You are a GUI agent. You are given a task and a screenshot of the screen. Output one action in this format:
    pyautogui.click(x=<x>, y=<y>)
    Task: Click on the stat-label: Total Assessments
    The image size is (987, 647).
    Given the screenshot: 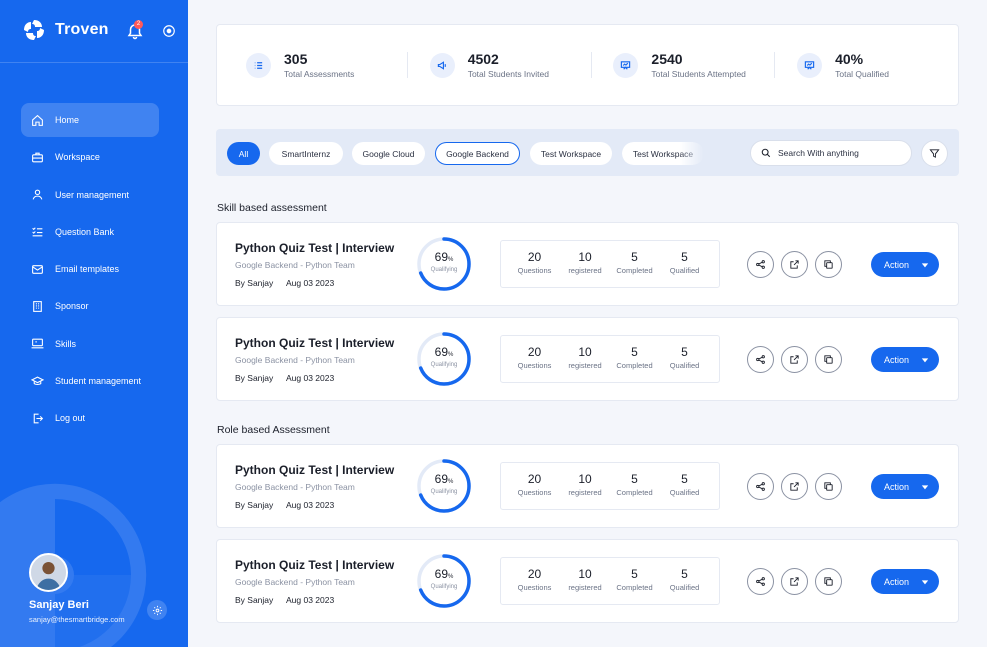 What is the action you would take?
    pyautogui.click(x=319, y=74)
    